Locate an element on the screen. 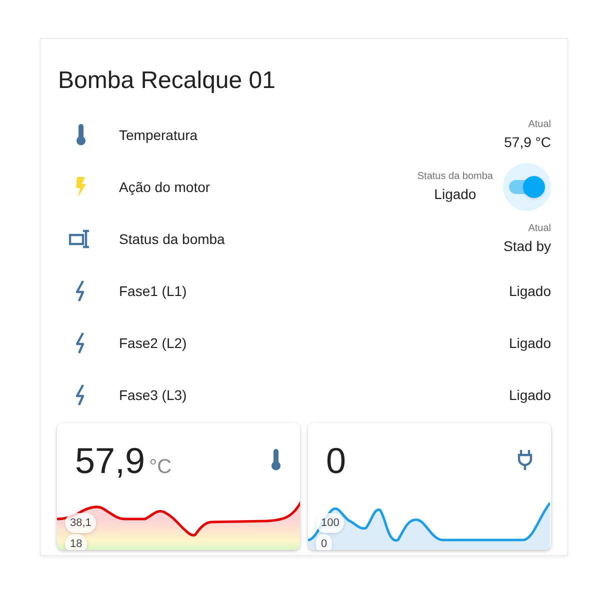  entity-name: Fase1 (L1) is located at coordinates (153, 291).